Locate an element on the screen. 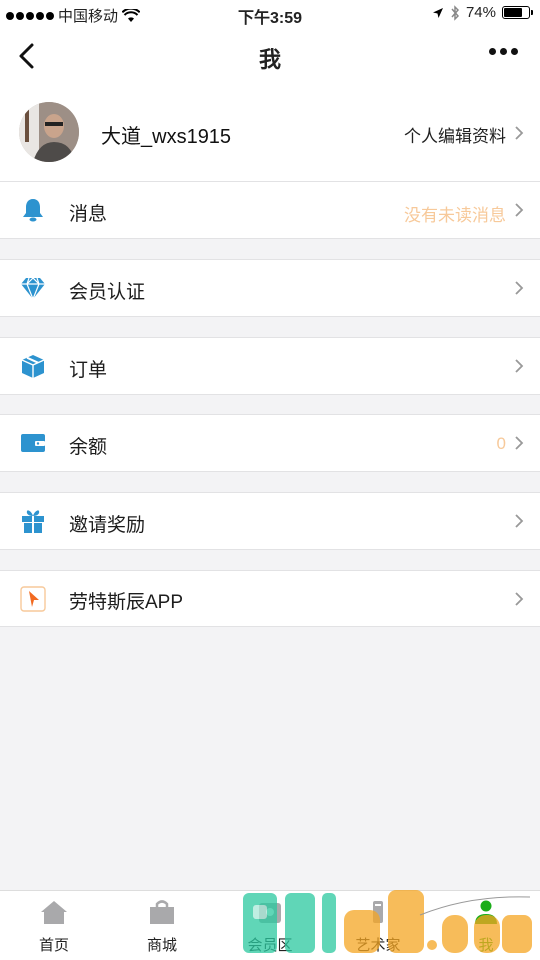 Image resolution: width=540 pixels, height=960 pixels. balance-value: 0 is located at coordinates (501, 443).